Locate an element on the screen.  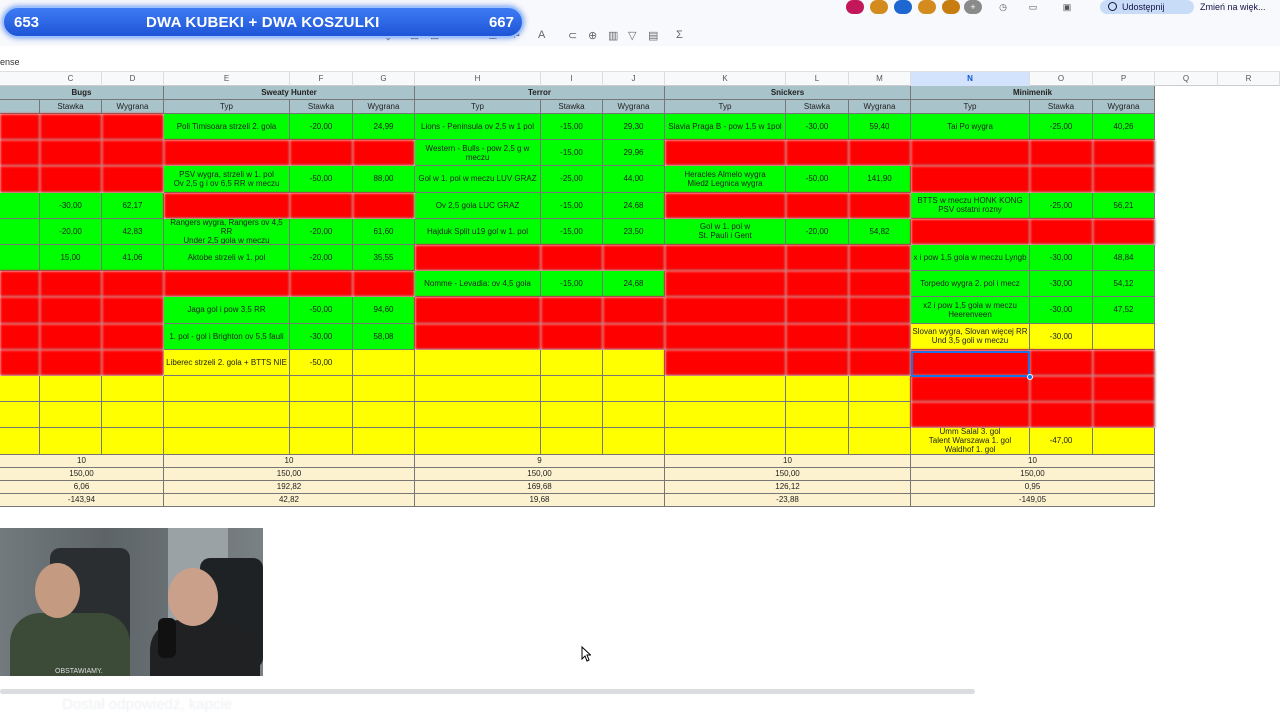
minimenik-typ-cell: Tai Po wygra is located at coordinates (970, 127).